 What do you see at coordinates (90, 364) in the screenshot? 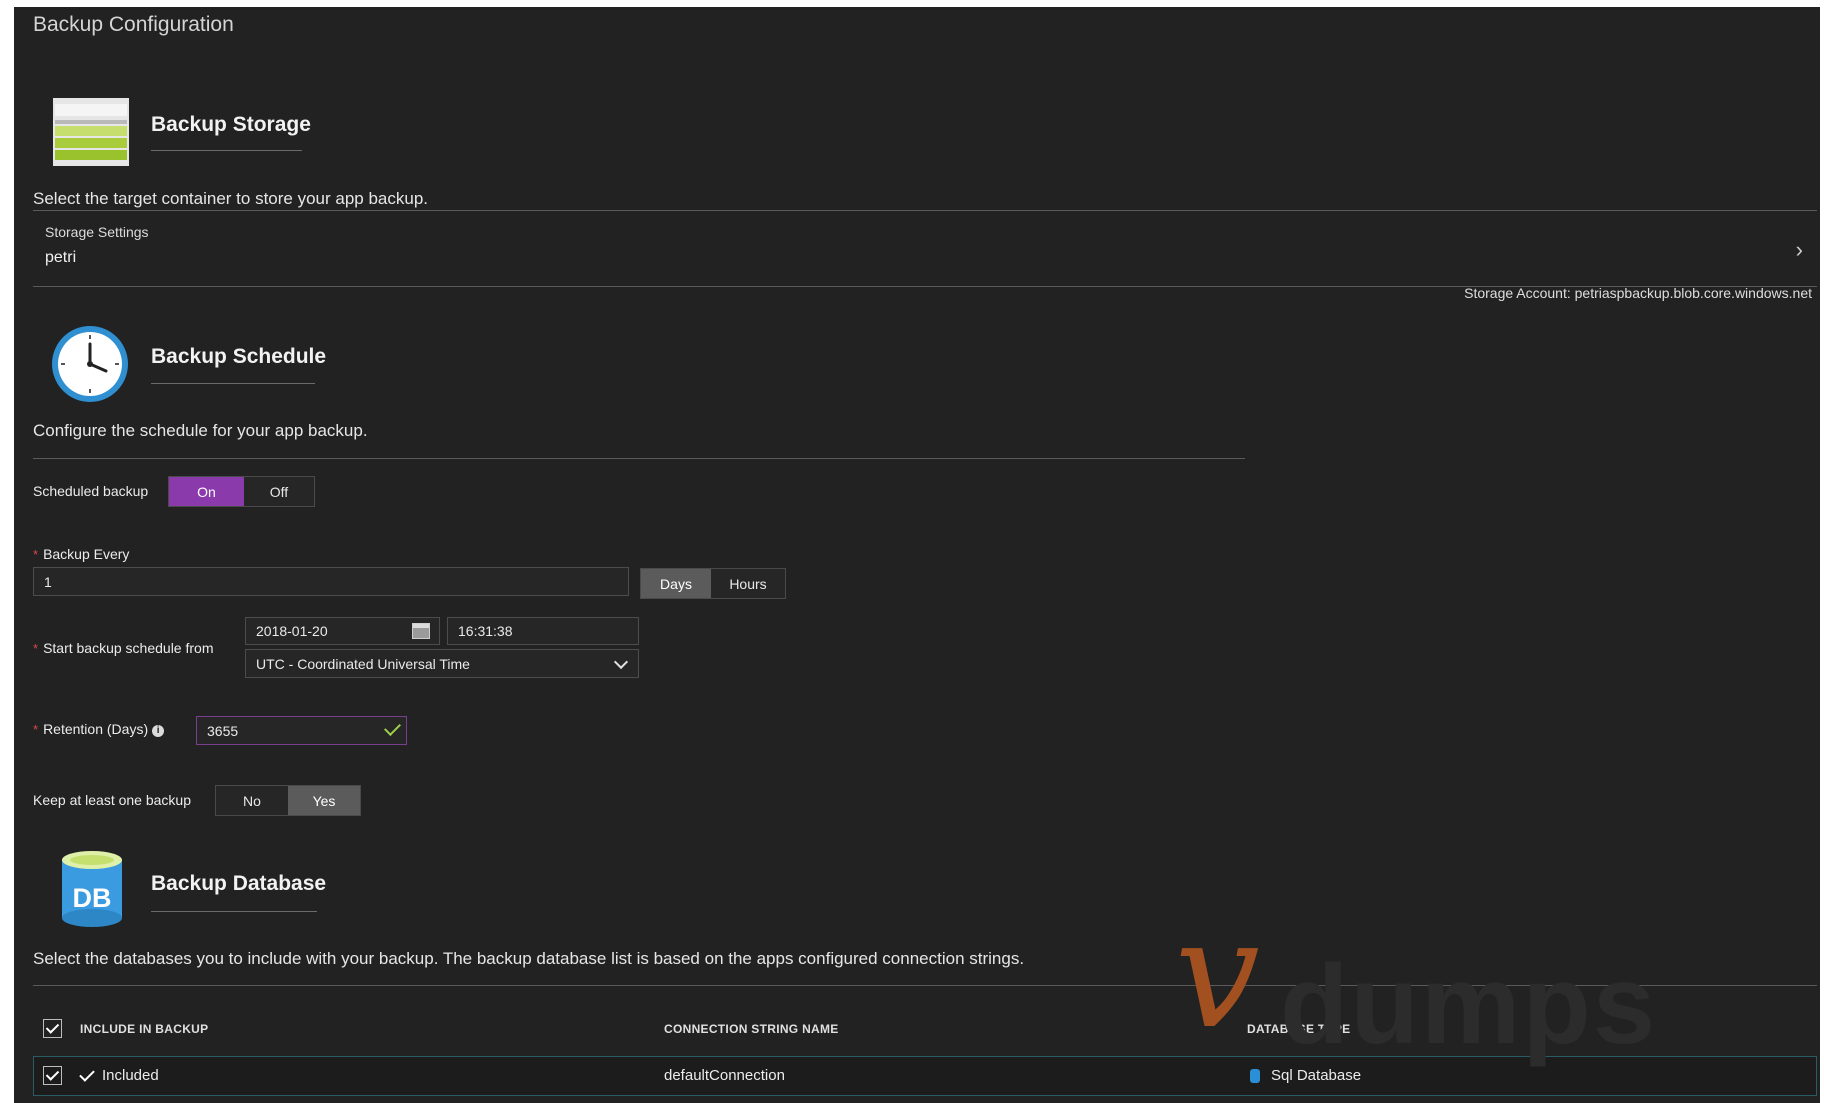
I see `clock-icon` at bounding box center [90, 364].